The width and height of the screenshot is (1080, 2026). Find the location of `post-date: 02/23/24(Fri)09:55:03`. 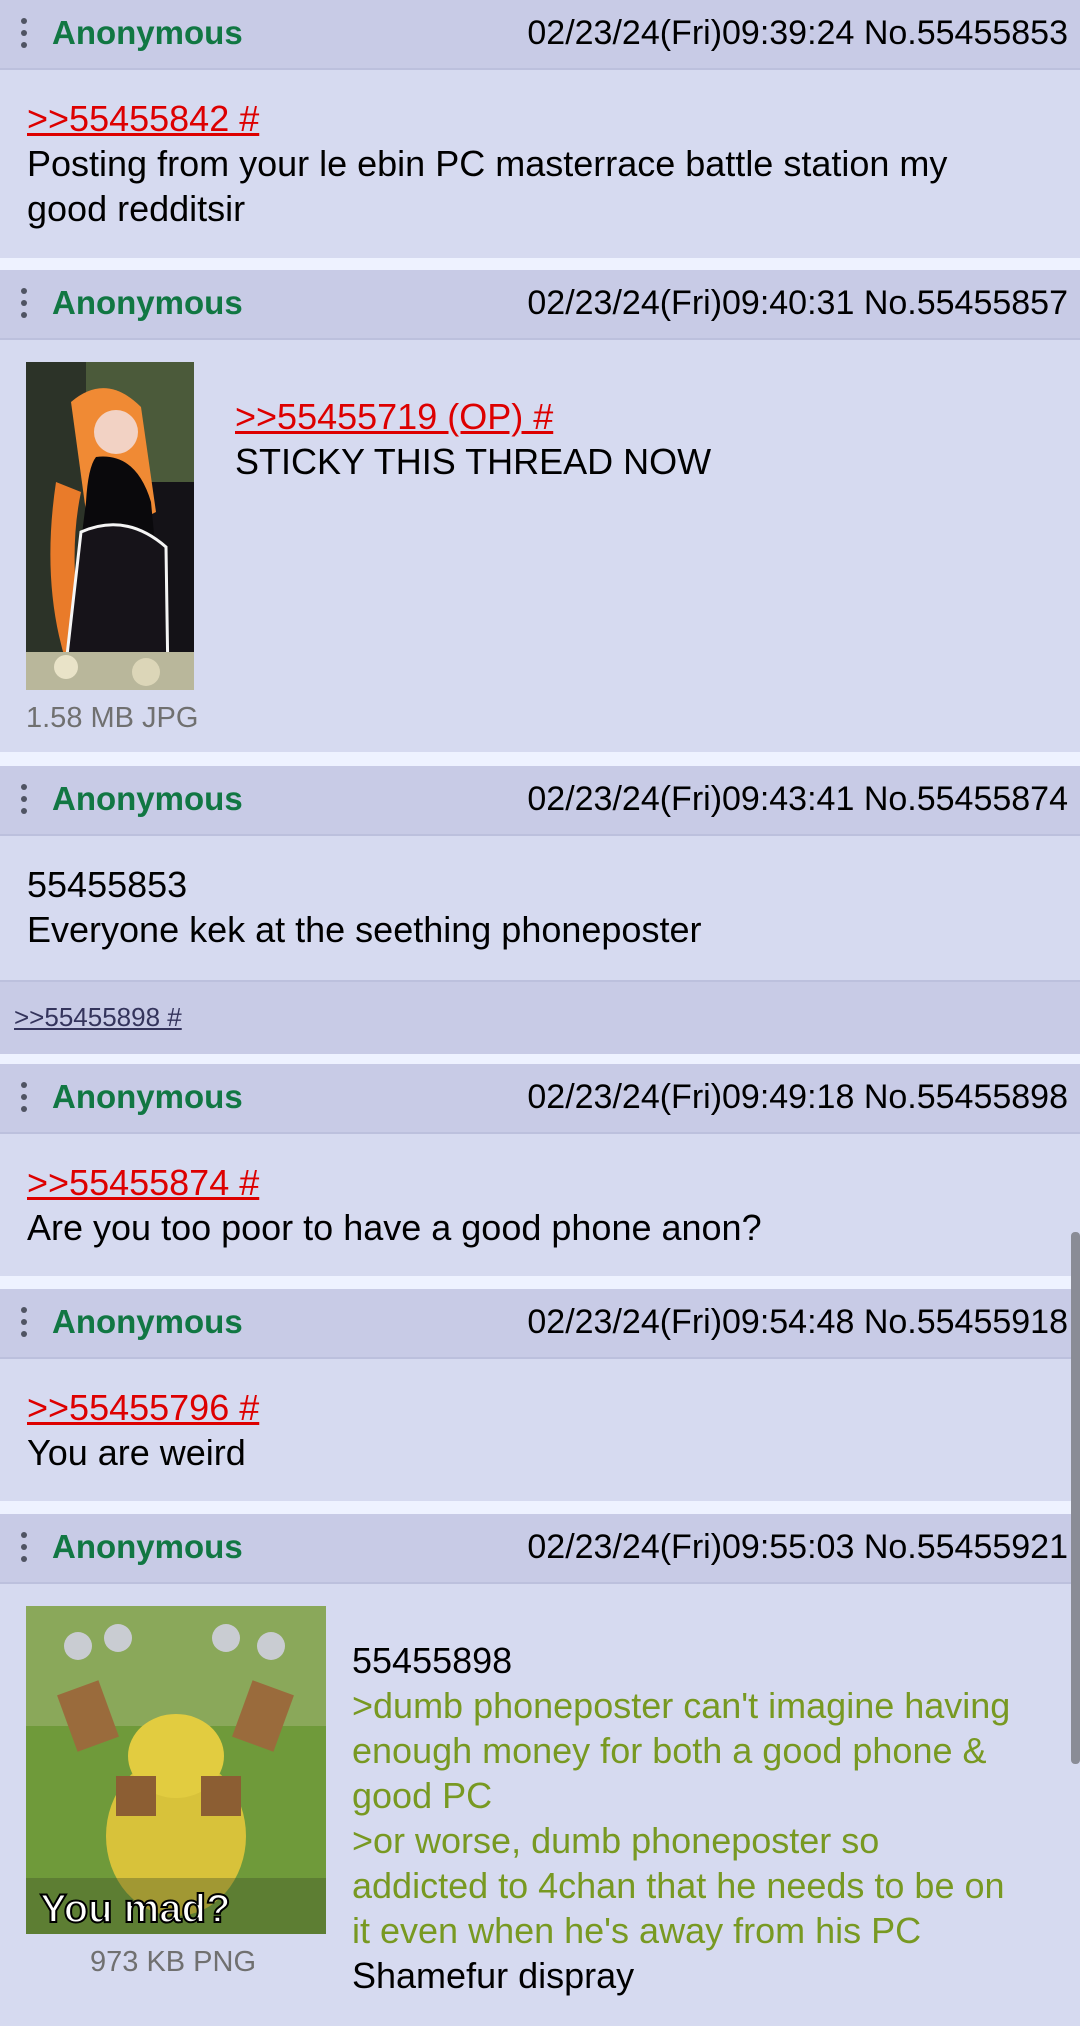

post-date: 02/23/24(Fri)09:55:03 is located at coordinates (691, 1547).